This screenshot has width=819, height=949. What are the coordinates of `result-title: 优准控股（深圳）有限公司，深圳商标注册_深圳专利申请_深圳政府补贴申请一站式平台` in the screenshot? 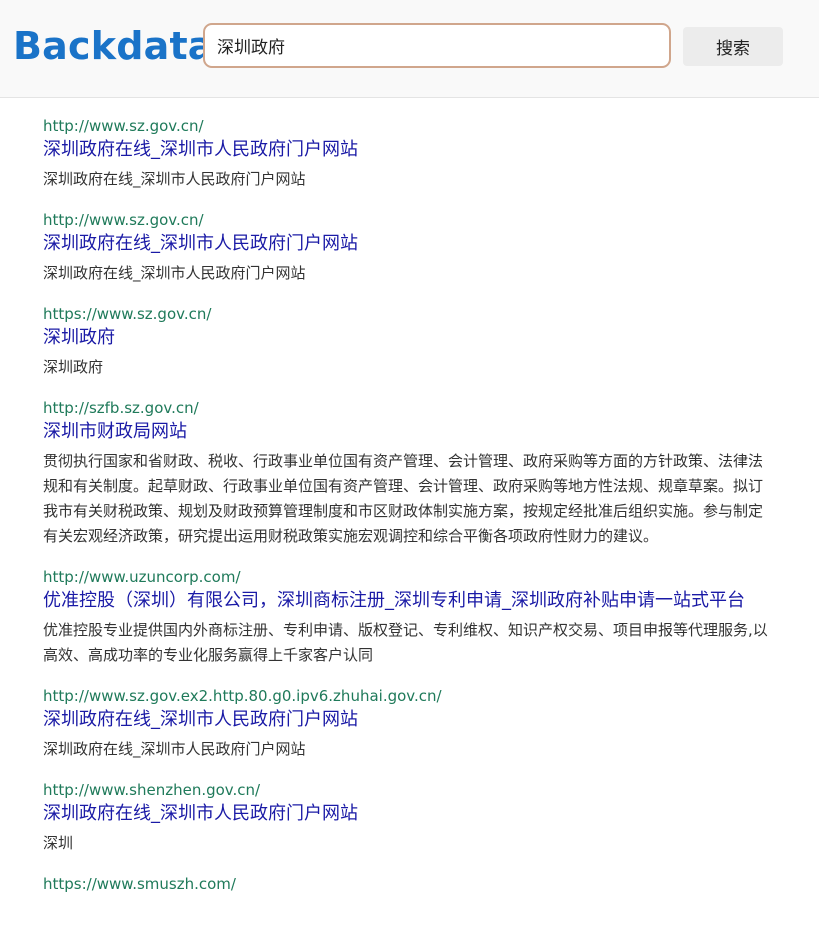 It's located at (408, 601).